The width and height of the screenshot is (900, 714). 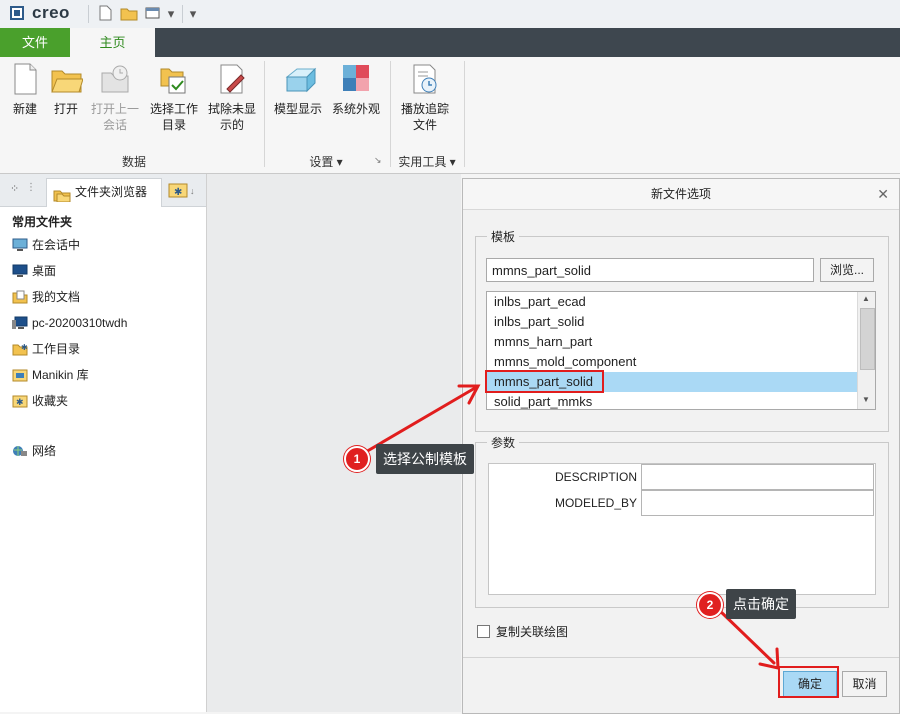 What do you see at coordinates (544, 381) in the screenshot?
I see `annotation-highlight-template` at bounding box center [544, 381].